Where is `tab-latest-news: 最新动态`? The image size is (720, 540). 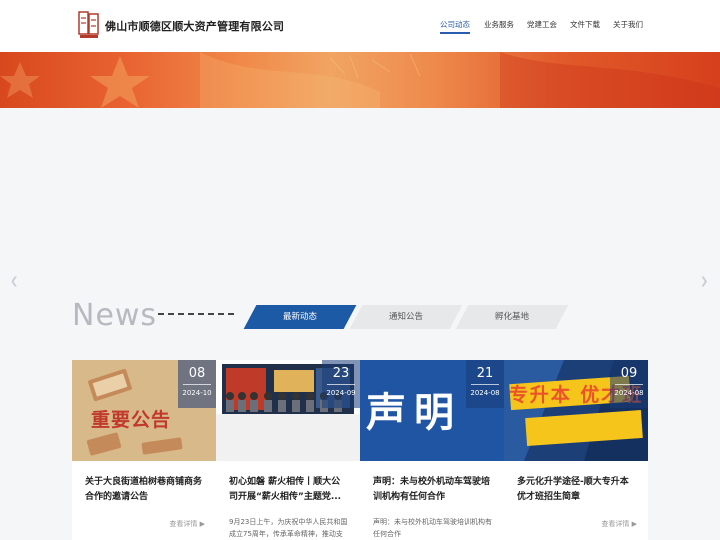 tab-latest-news: 最新动态 is located at coordinates (300, 317).